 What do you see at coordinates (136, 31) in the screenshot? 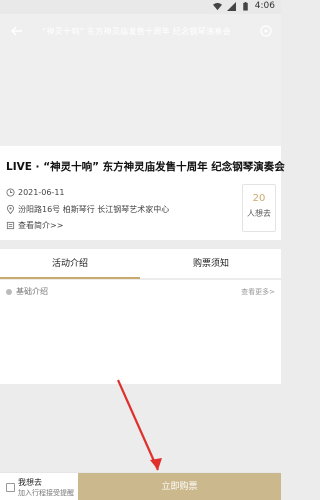
I see `header-title: “神灵十响” 东方神灵庙发售十周年 纪念钢琴演奏会` at bounding box center [136, 31].